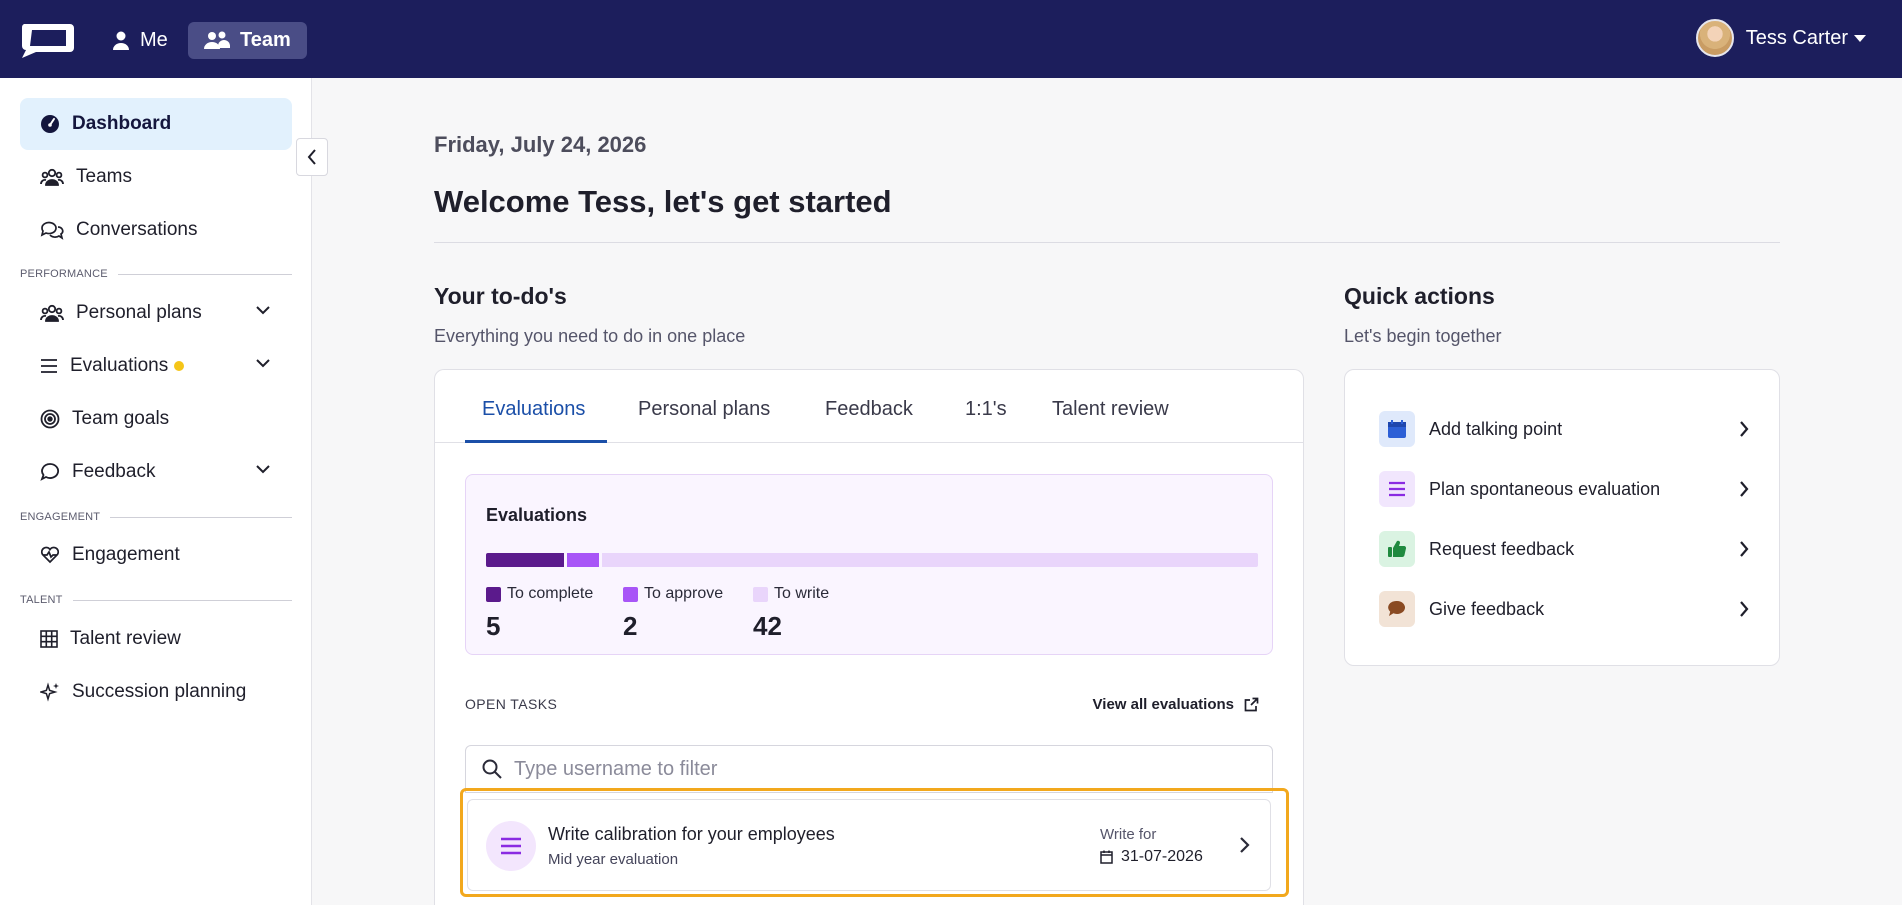 The width and height of the screenshot is (1902, 905). Describe the element at coordinates (179, 366) in the screenshot. I see `notification-dot` at that location.